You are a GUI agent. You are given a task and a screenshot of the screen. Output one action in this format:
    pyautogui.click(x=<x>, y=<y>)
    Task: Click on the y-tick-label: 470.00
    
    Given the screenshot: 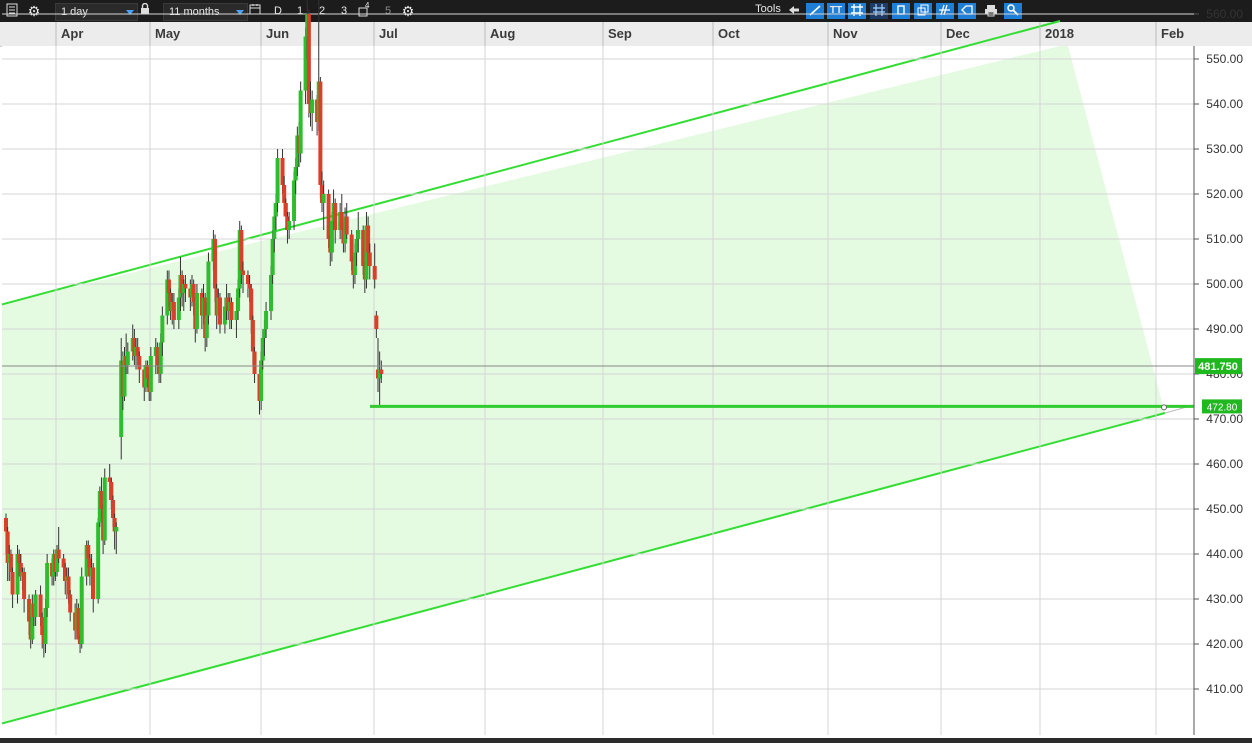 What is the action you would take?
    pyautogui.click(x=1224, y=419)
    